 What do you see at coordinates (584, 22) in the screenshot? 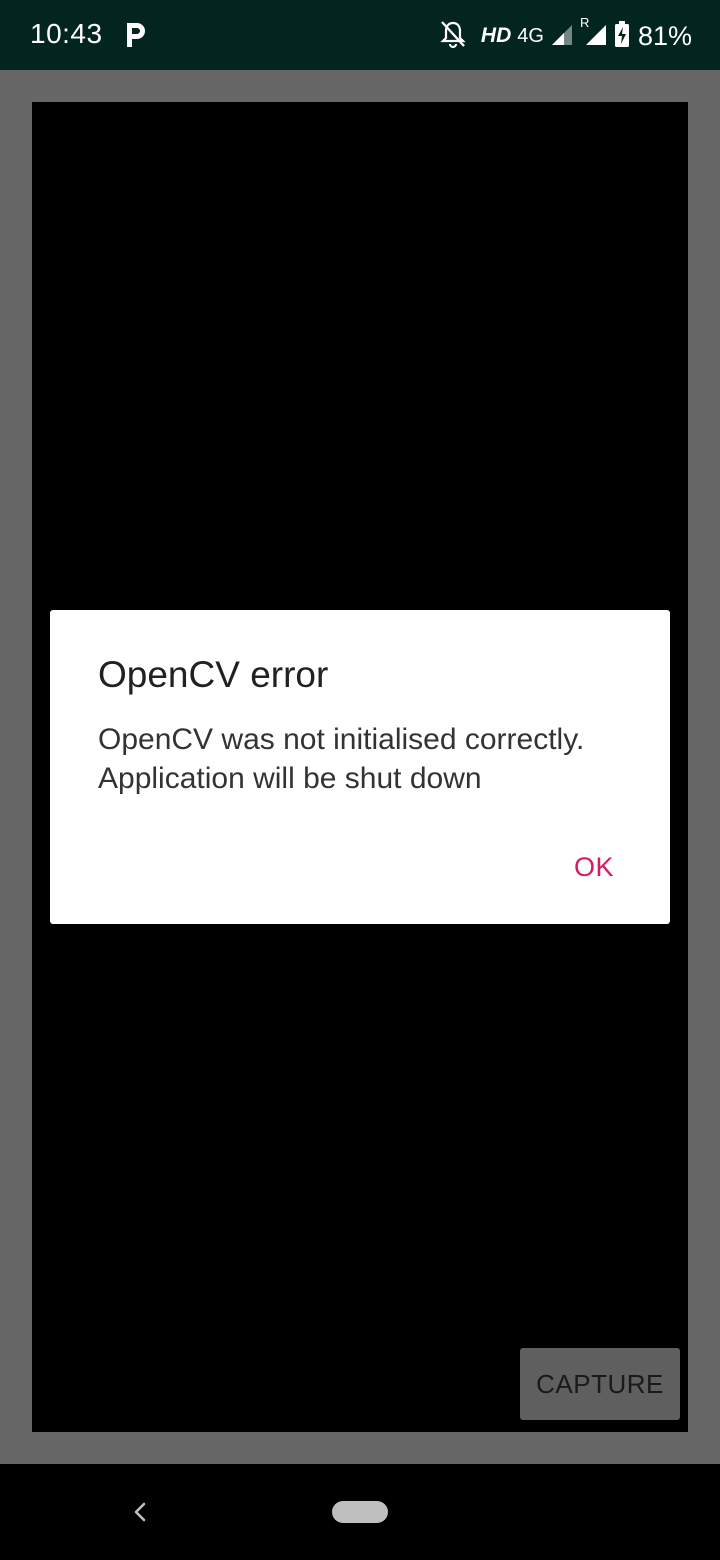
I see `roaming-label: R` at bounding box center [584, 22].